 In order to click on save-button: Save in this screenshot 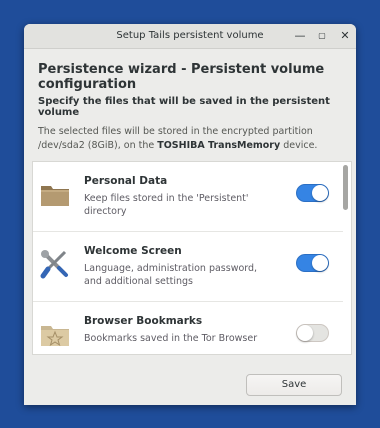, I will do `click(294, 385)`.